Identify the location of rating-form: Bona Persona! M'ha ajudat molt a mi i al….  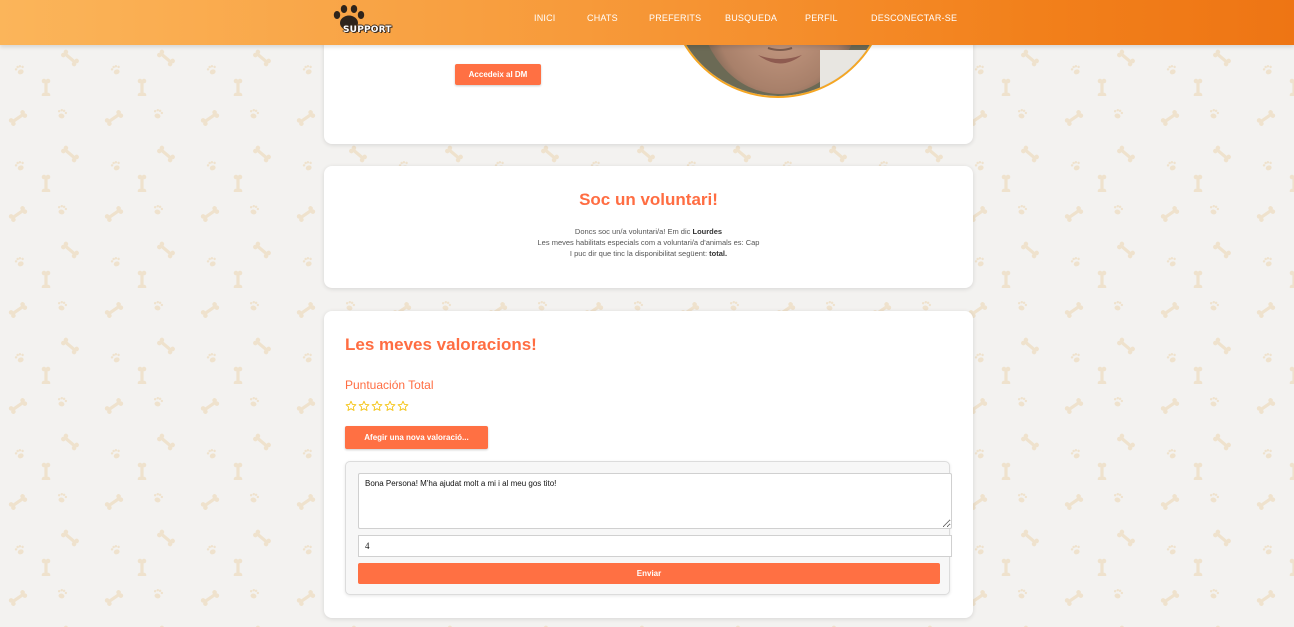
(648, 528).